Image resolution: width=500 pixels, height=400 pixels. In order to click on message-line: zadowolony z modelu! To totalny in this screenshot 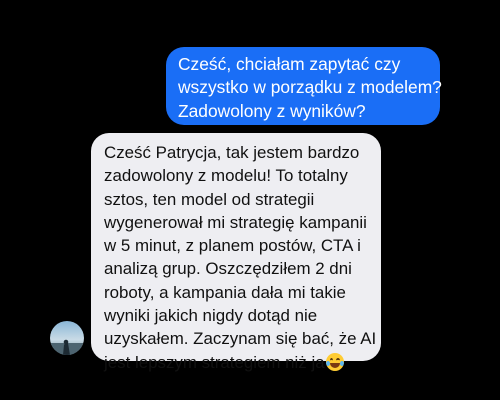, I will do `click(226, 176)`.